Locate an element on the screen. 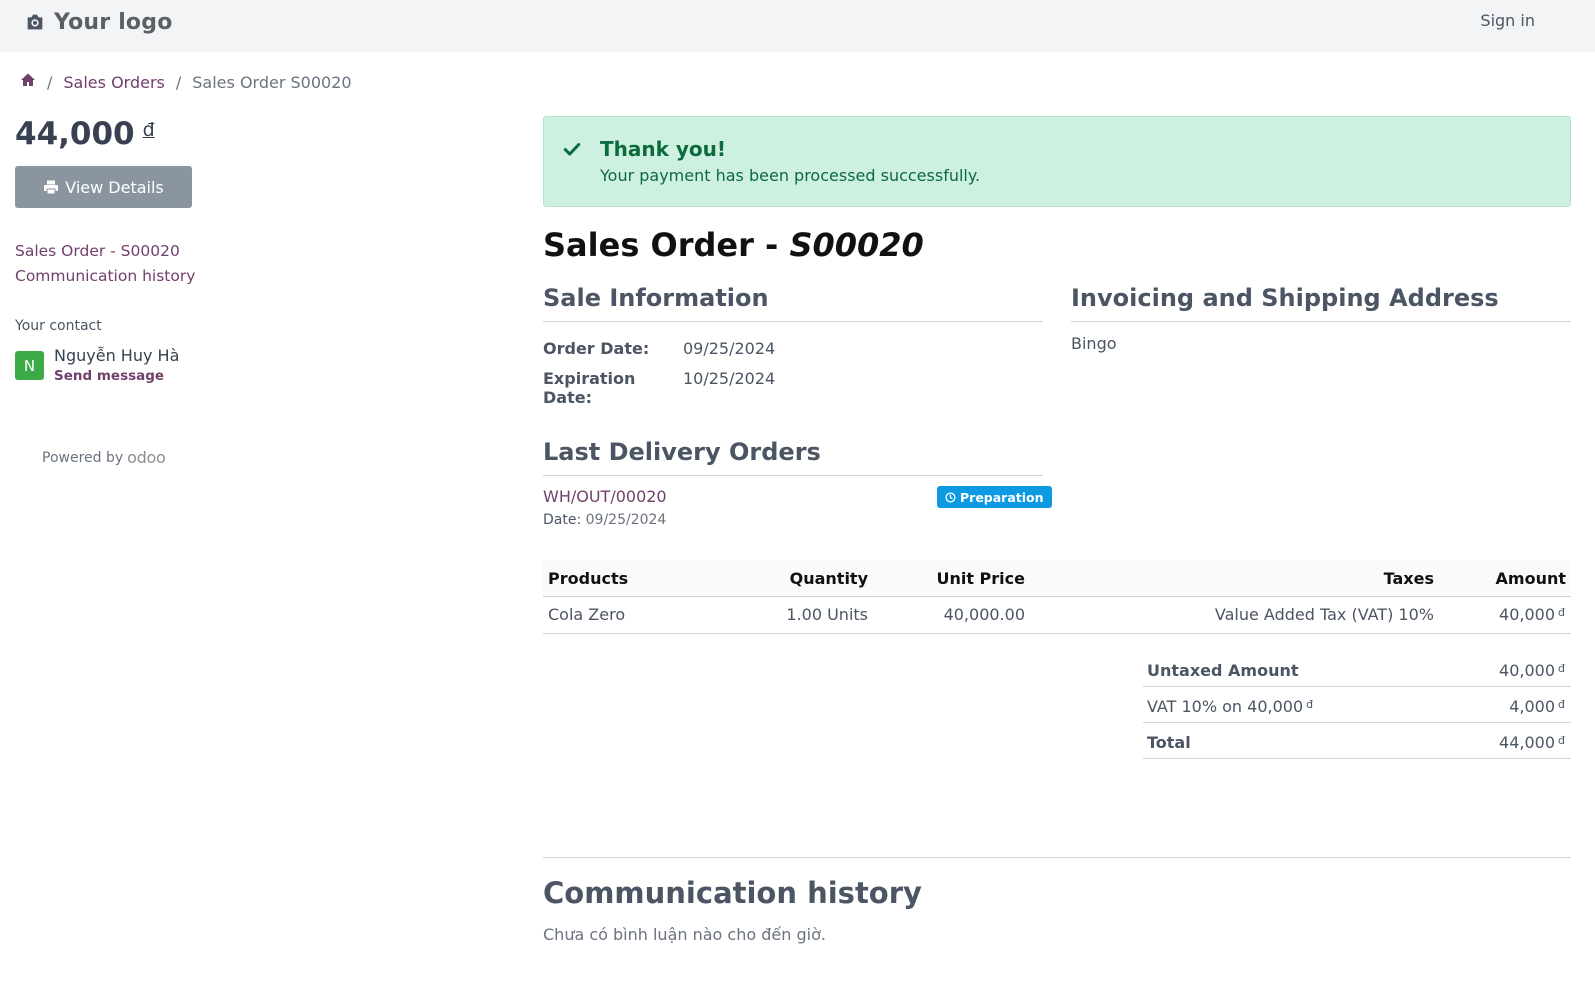 This screenshot has height=984, width=1595. view-details-label: View Details is located at coordinates (114, 187).